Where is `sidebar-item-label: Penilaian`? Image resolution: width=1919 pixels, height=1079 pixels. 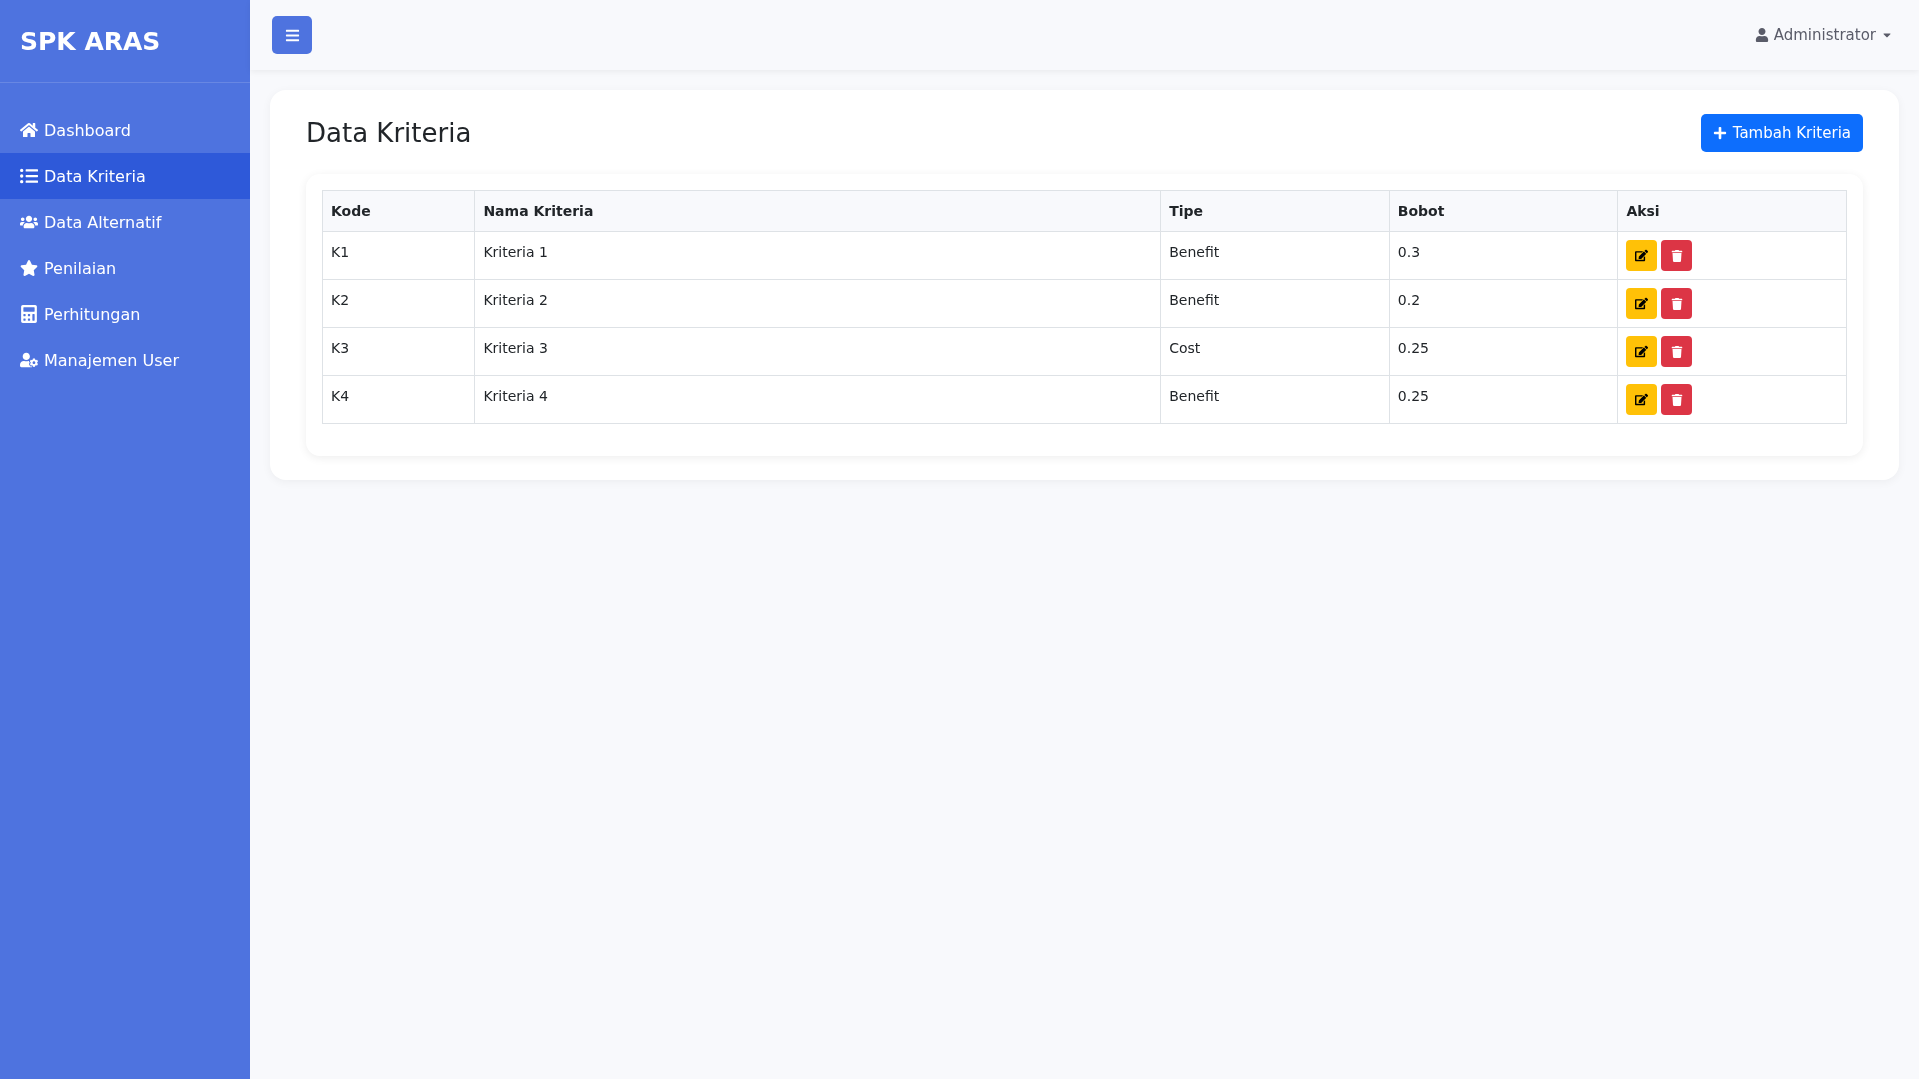
sidebar-item-label: Penilaian is located at coordinates (80, 268).